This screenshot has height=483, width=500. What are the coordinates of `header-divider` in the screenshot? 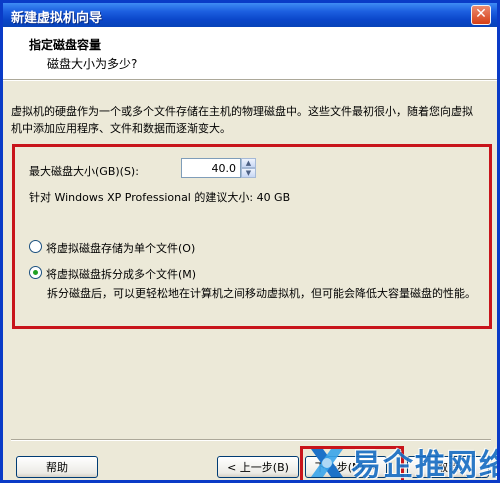 It's located at (250, 80).